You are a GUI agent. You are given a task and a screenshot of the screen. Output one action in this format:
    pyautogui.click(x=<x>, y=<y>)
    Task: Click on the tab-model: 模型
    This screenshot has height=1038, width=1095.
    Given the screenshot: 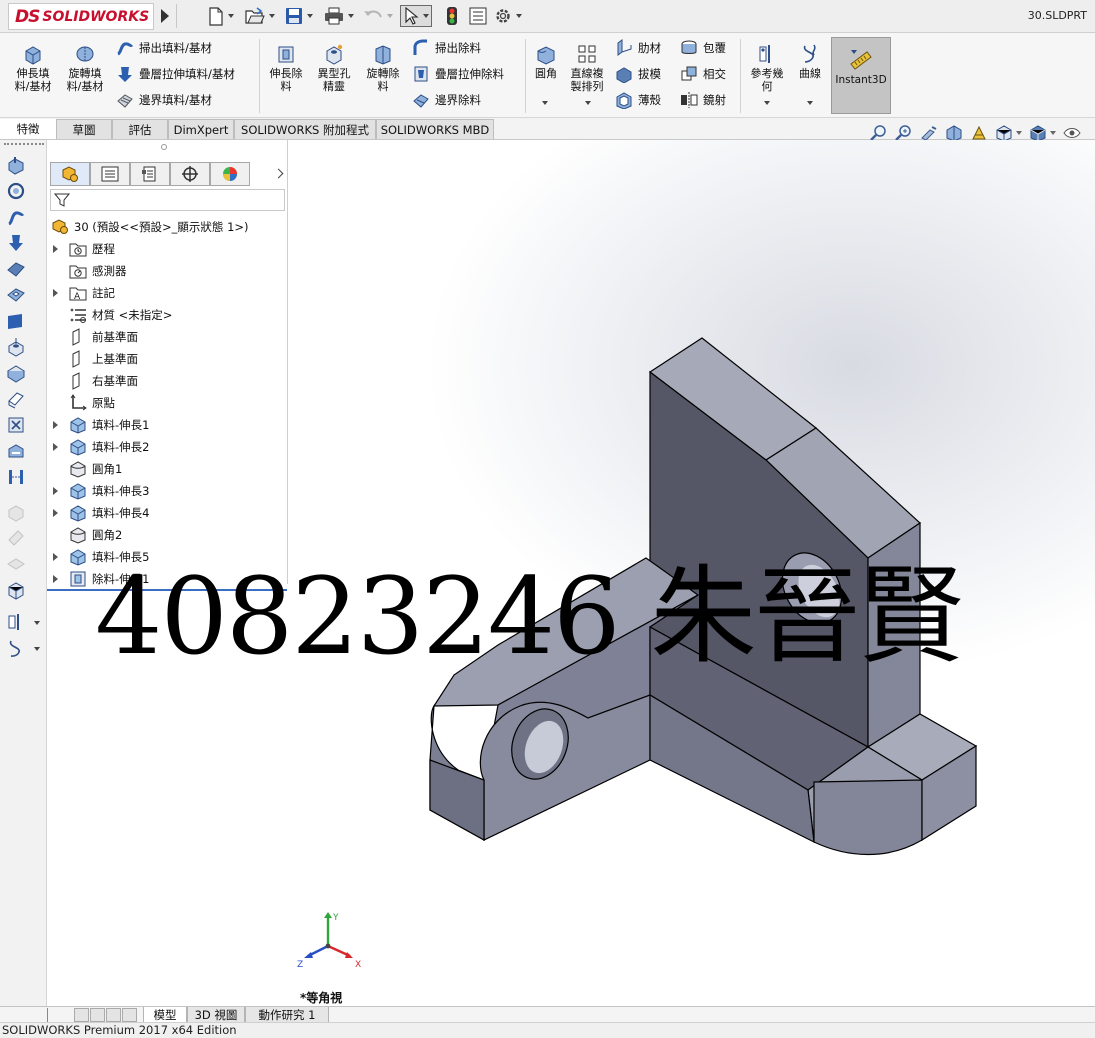 What is the action you would take?
    pyautogui.click(x=165, y=1015)
    